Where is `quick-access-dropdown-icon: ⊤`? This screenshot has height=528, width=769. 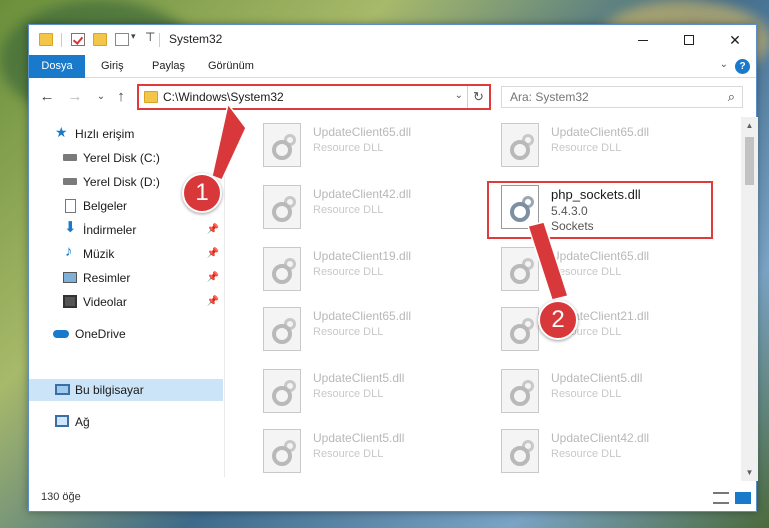
quick-access-dropdown-icon: ⊤ is located at coordinates (150, 37).